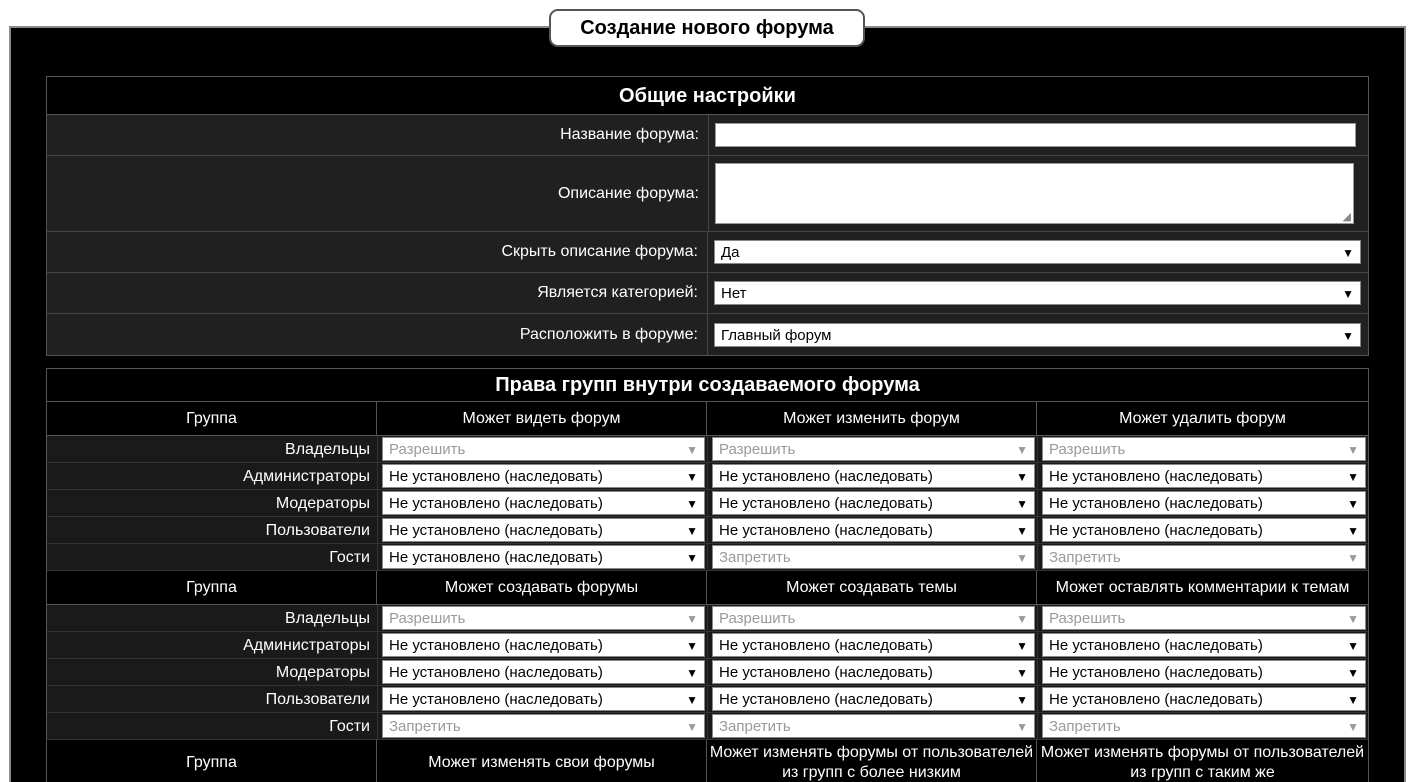 The height and width of the screenshot is (782, 1412). I want to click on parent-forum-select: Главный форум ▼, so click(1037, 334).